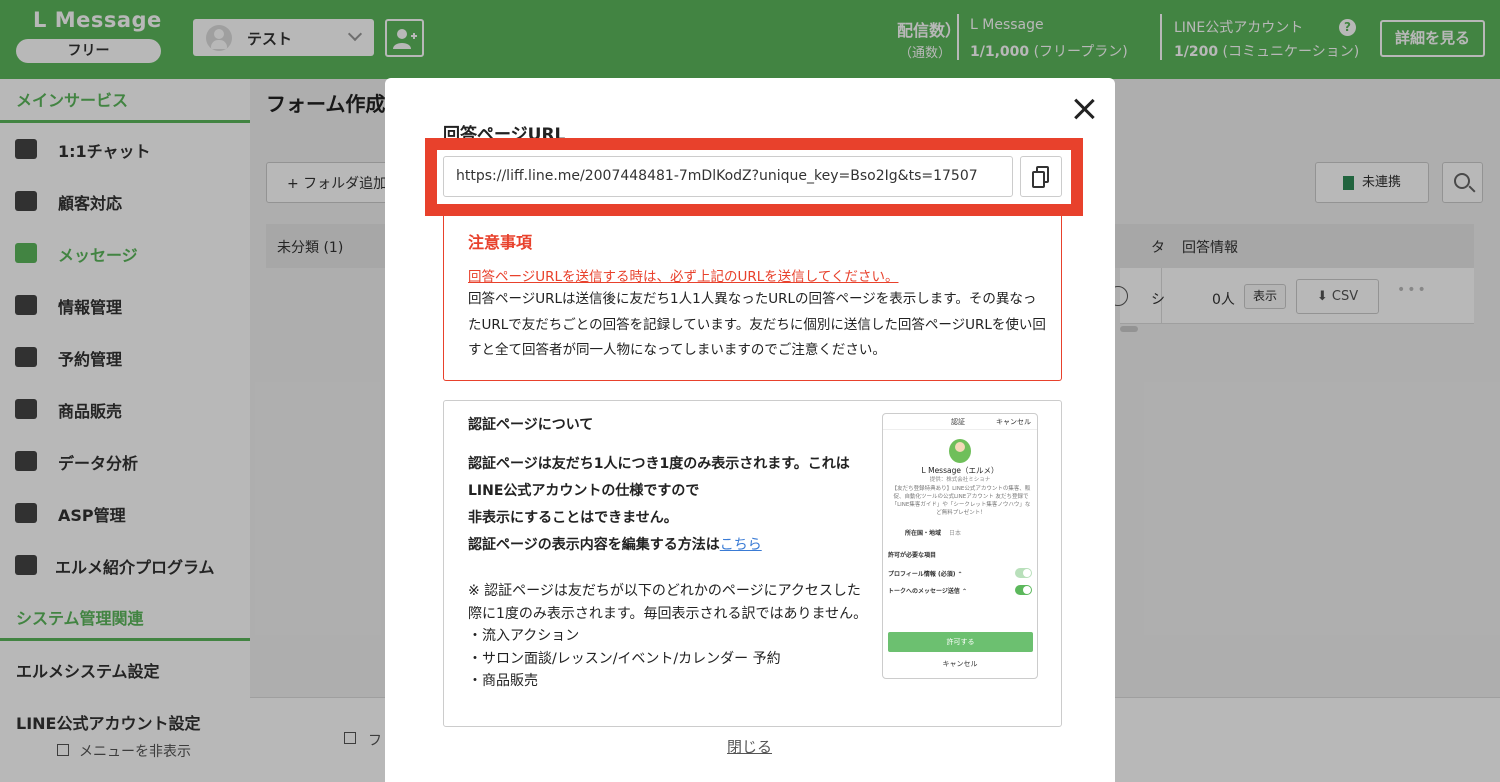 This screenshot has height=782, width=1500. Describe the element at coordinates (912, 555) in the screenshot. I see `preview-permission-title: 許可が必要な項目` at that location.